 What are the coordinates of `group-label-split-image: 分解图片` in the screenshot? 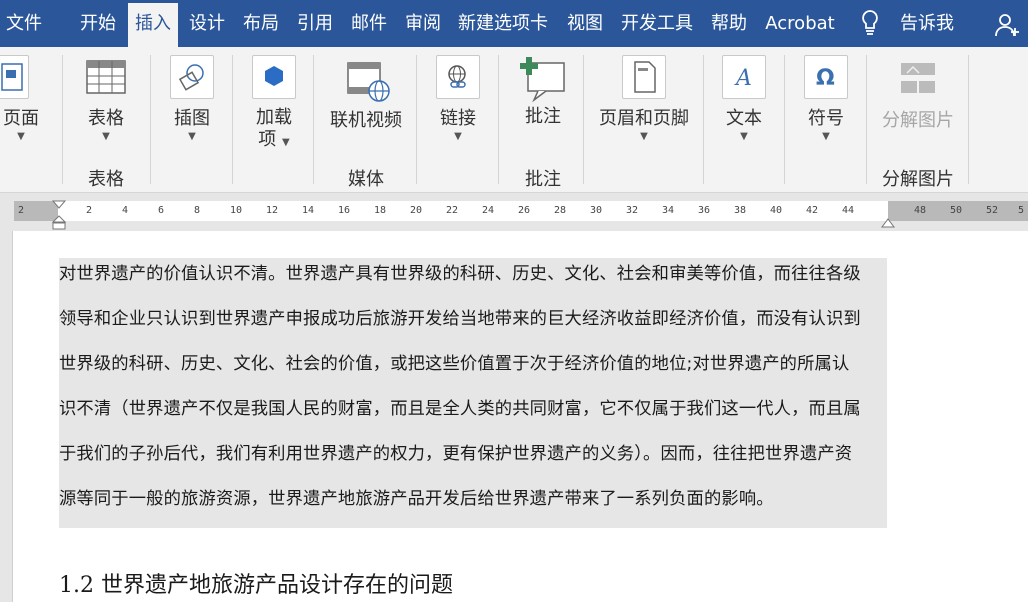 It's located at (918, 179).